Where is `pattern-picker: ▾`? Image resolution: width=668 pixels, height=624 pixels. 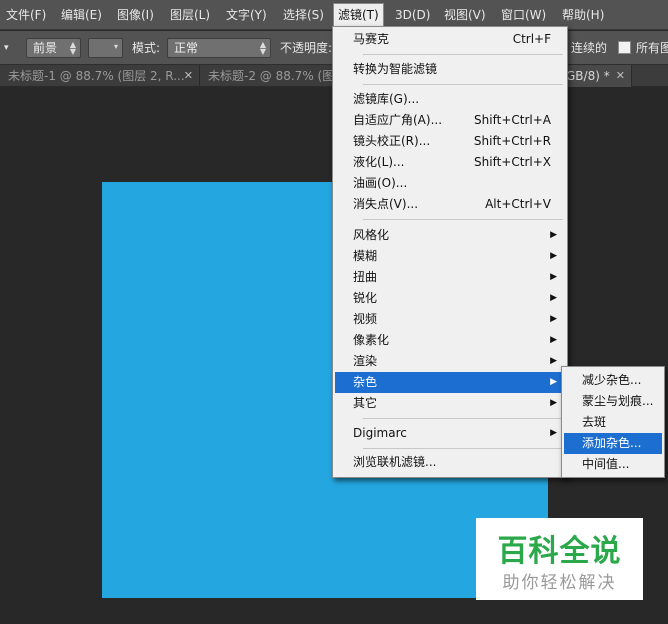
pattern-picker: ▾ is located at coordinates (105, 48).